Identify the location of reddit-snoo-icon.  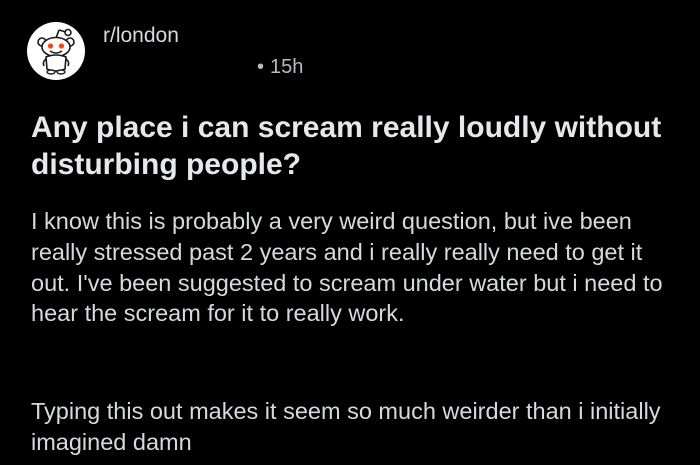
(56, 51).